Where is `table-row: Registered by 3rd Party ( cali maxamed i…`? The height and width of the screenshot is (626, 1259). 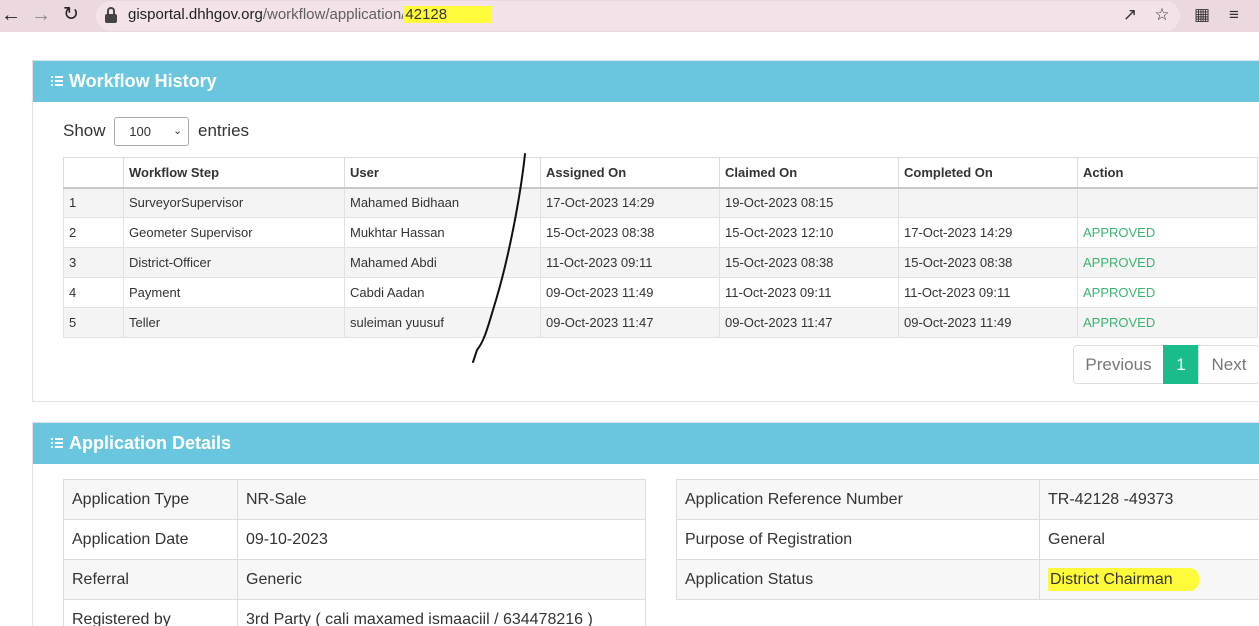
table-row: Registered by 3rd Party ( cali maxamed i… is located at coordinates (354, 612).